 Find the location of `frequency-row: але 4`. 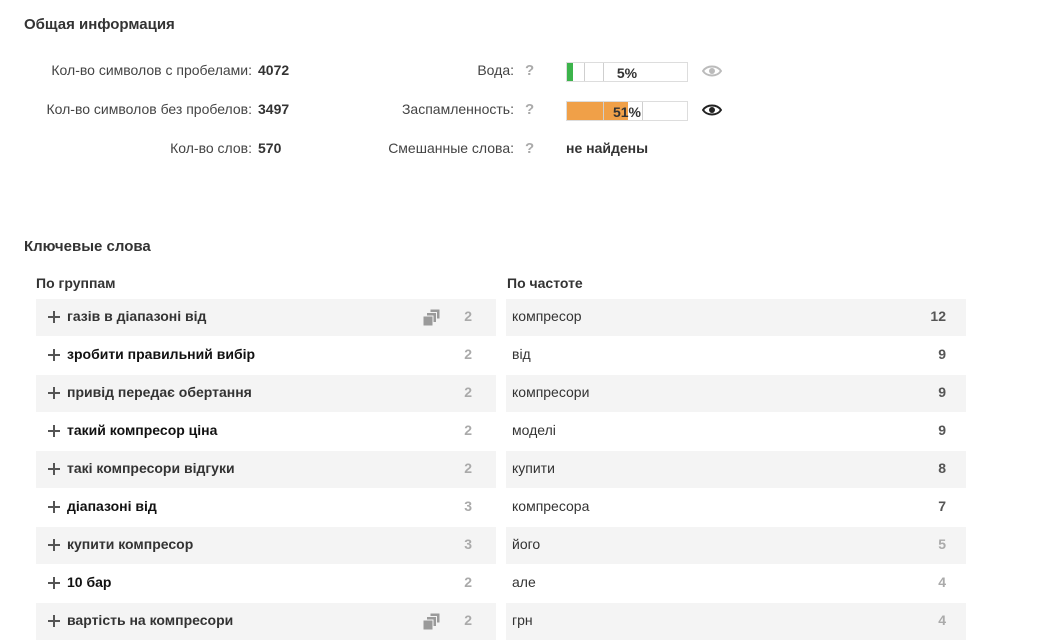

frequency-row: але 4 is located at coordinates (736, 584).